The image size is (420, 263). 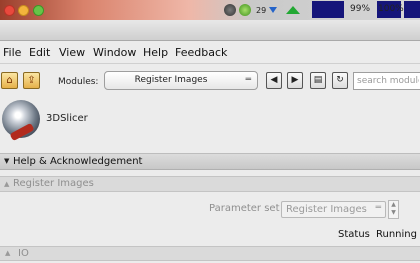 I want to click on menu-window: Window, so click(x=114, y=52).